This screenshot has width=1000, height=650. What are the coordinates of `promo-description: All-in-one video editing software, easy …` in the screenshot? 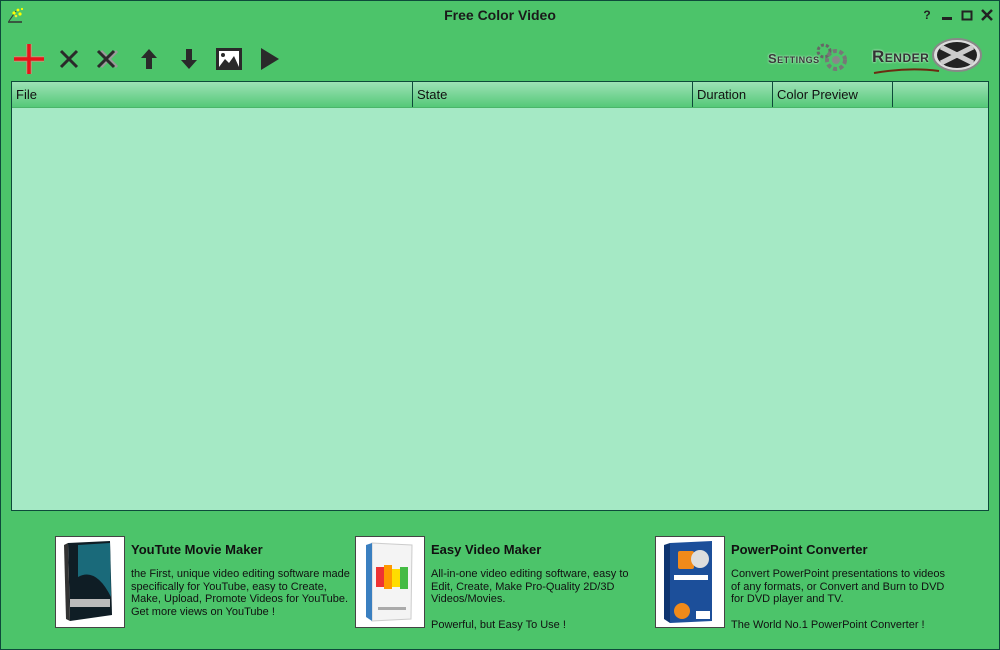 It's located at (530, 599).